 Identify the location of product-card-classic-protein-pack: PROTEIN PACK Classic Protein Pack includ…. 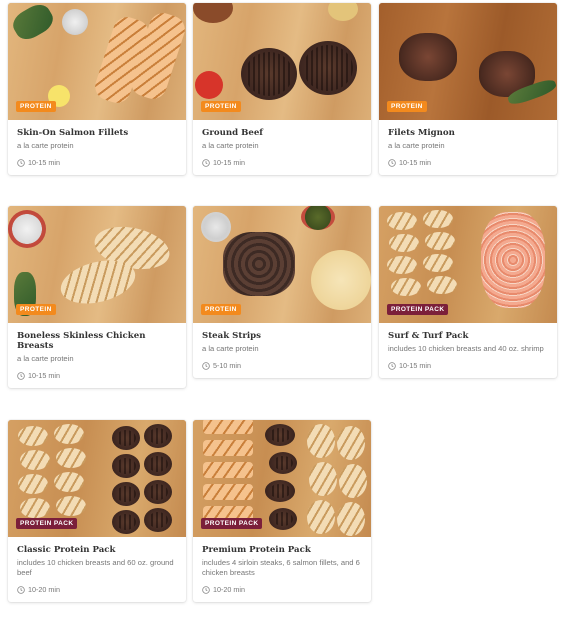
(97, 511).